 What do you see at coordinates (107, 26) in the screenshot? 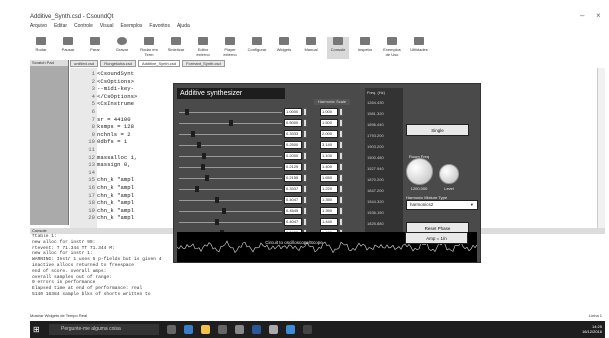
I see `menu-view: Visual` at bounding box center [107, 26].